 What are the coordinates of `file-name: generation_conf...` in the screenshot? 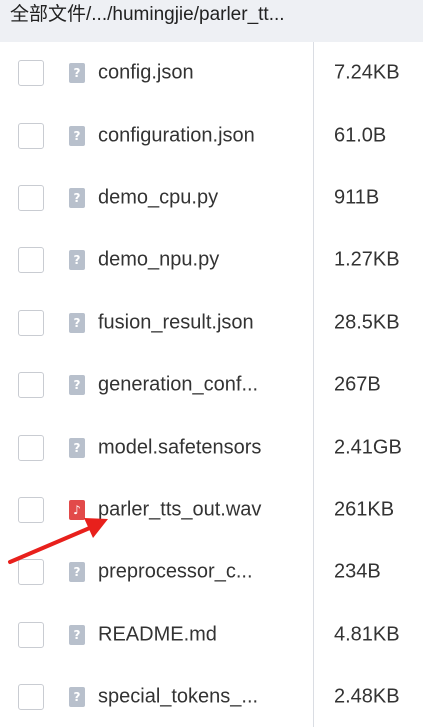 It's located at (178, 385).